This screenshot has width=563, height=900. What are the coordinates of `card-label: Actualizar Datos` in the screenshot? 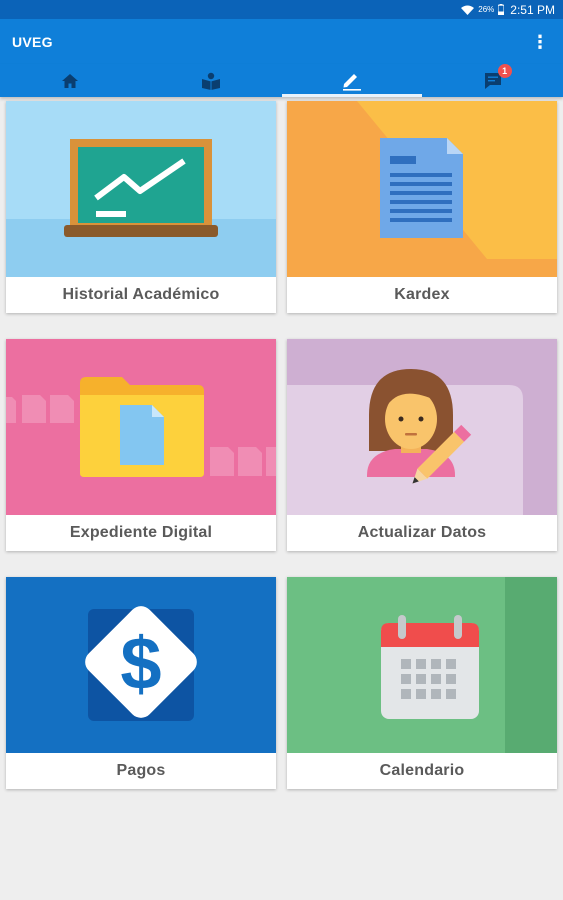 It's located at (422, 532).